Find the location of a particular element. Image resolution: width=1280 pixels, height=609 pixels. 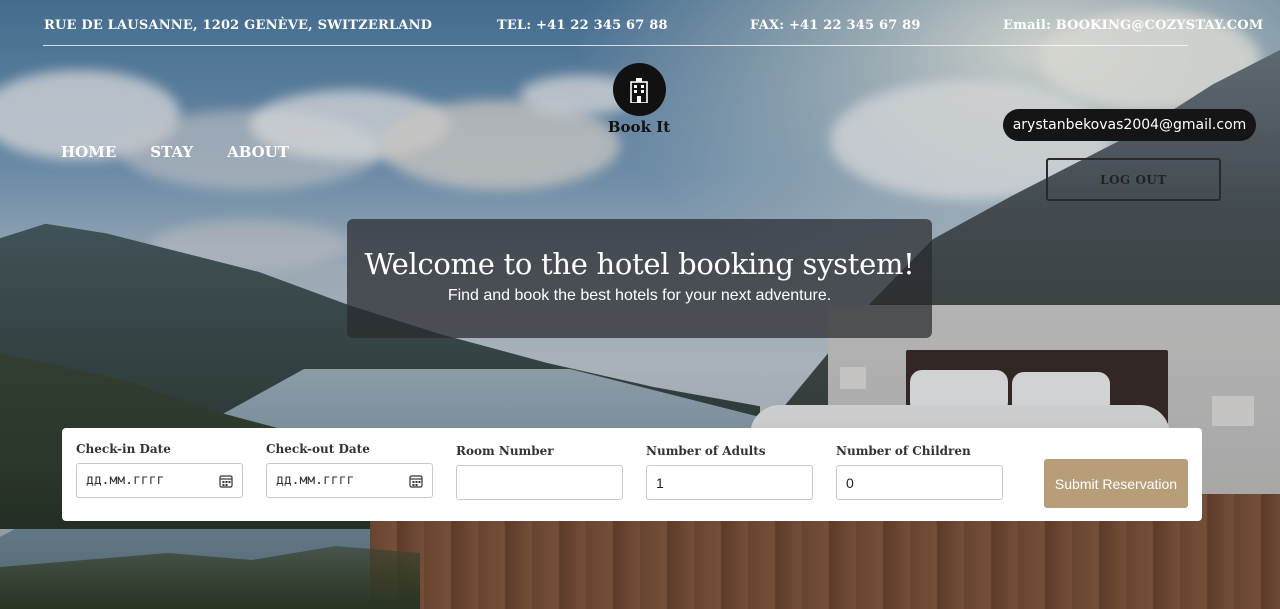

checkin-label: Check-in Date is located at coordinates (123, 449).